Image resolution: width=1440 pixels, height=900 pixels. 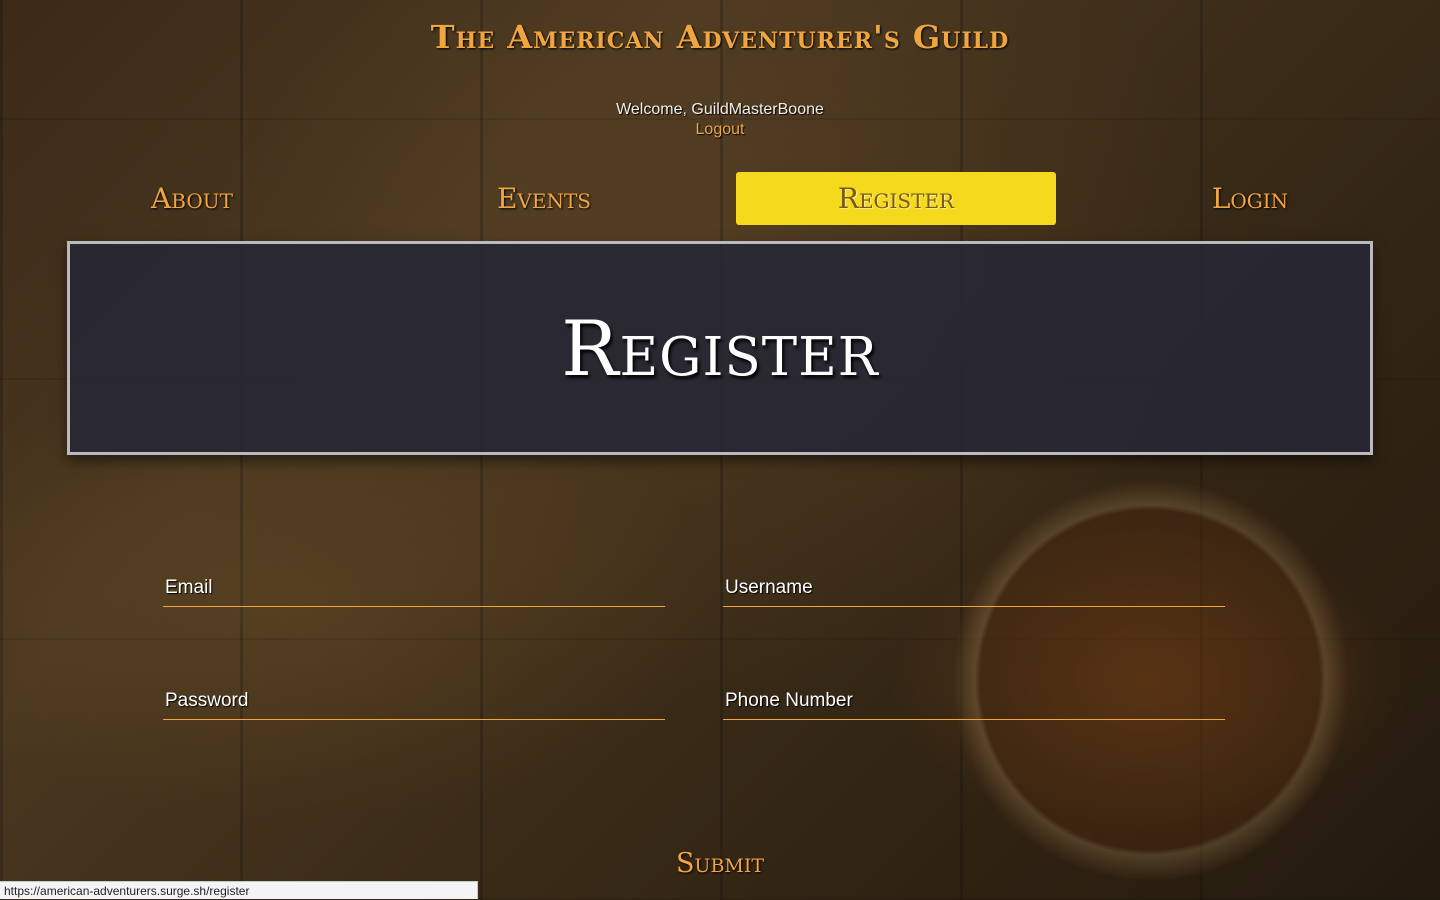 I want to click on nav-login: Login, so click(x=1250, y=198).